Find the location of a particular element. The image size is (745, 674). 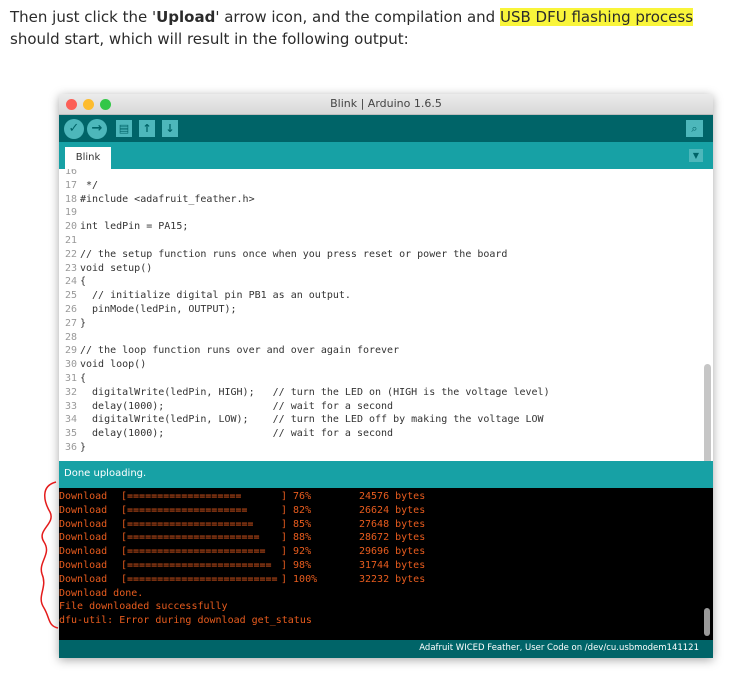

download-bar: [=================== is located at coordinates (181, 496).